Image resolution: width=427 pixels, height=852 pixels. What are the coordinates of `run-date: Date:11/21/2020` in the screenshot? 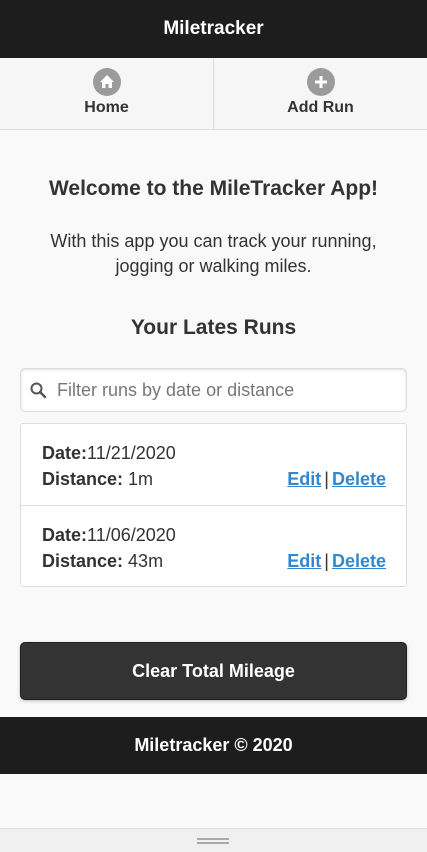 It's located at (214, 453).